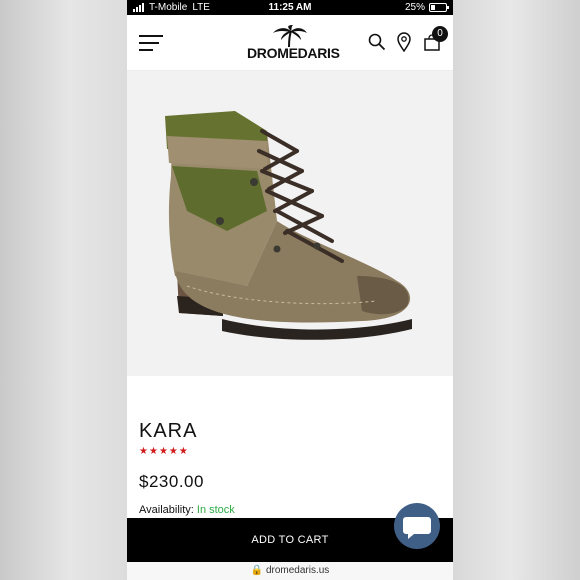 The width and height of the screenshot is (580, 580). I want to click on battery-percent: 25%, so click(414, 7).